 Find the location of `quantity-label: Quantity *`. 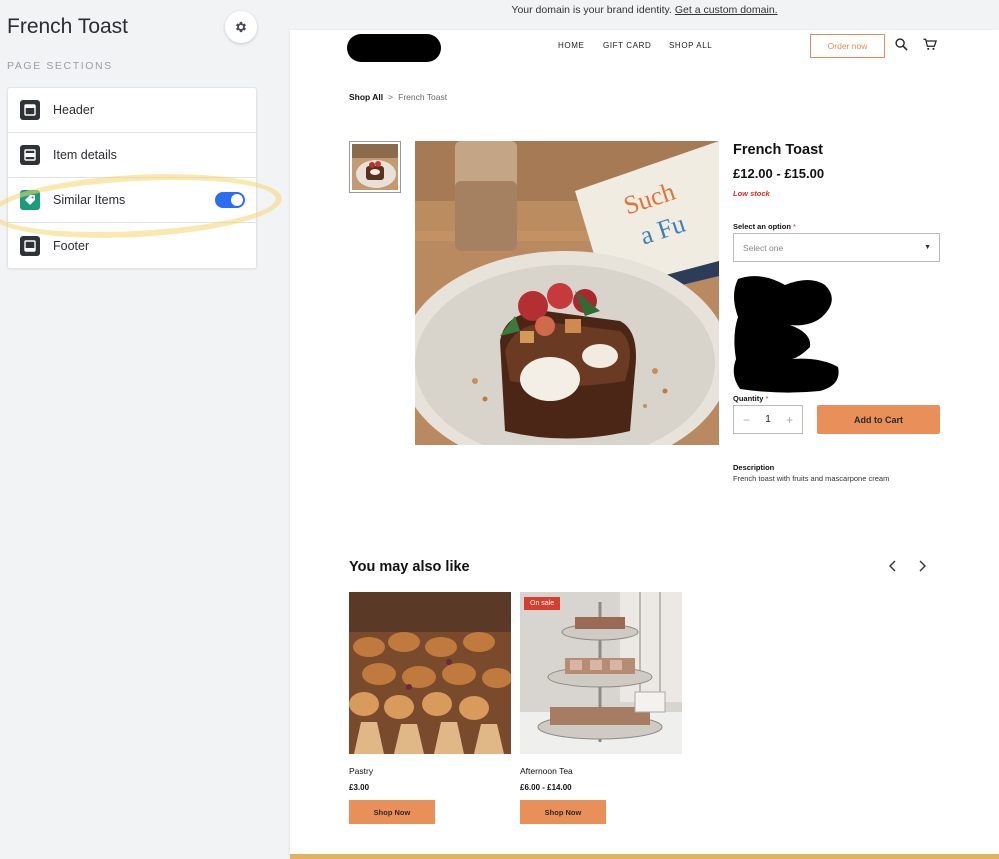

quantity-label: Quantity * is located at coordinates (750, 398).